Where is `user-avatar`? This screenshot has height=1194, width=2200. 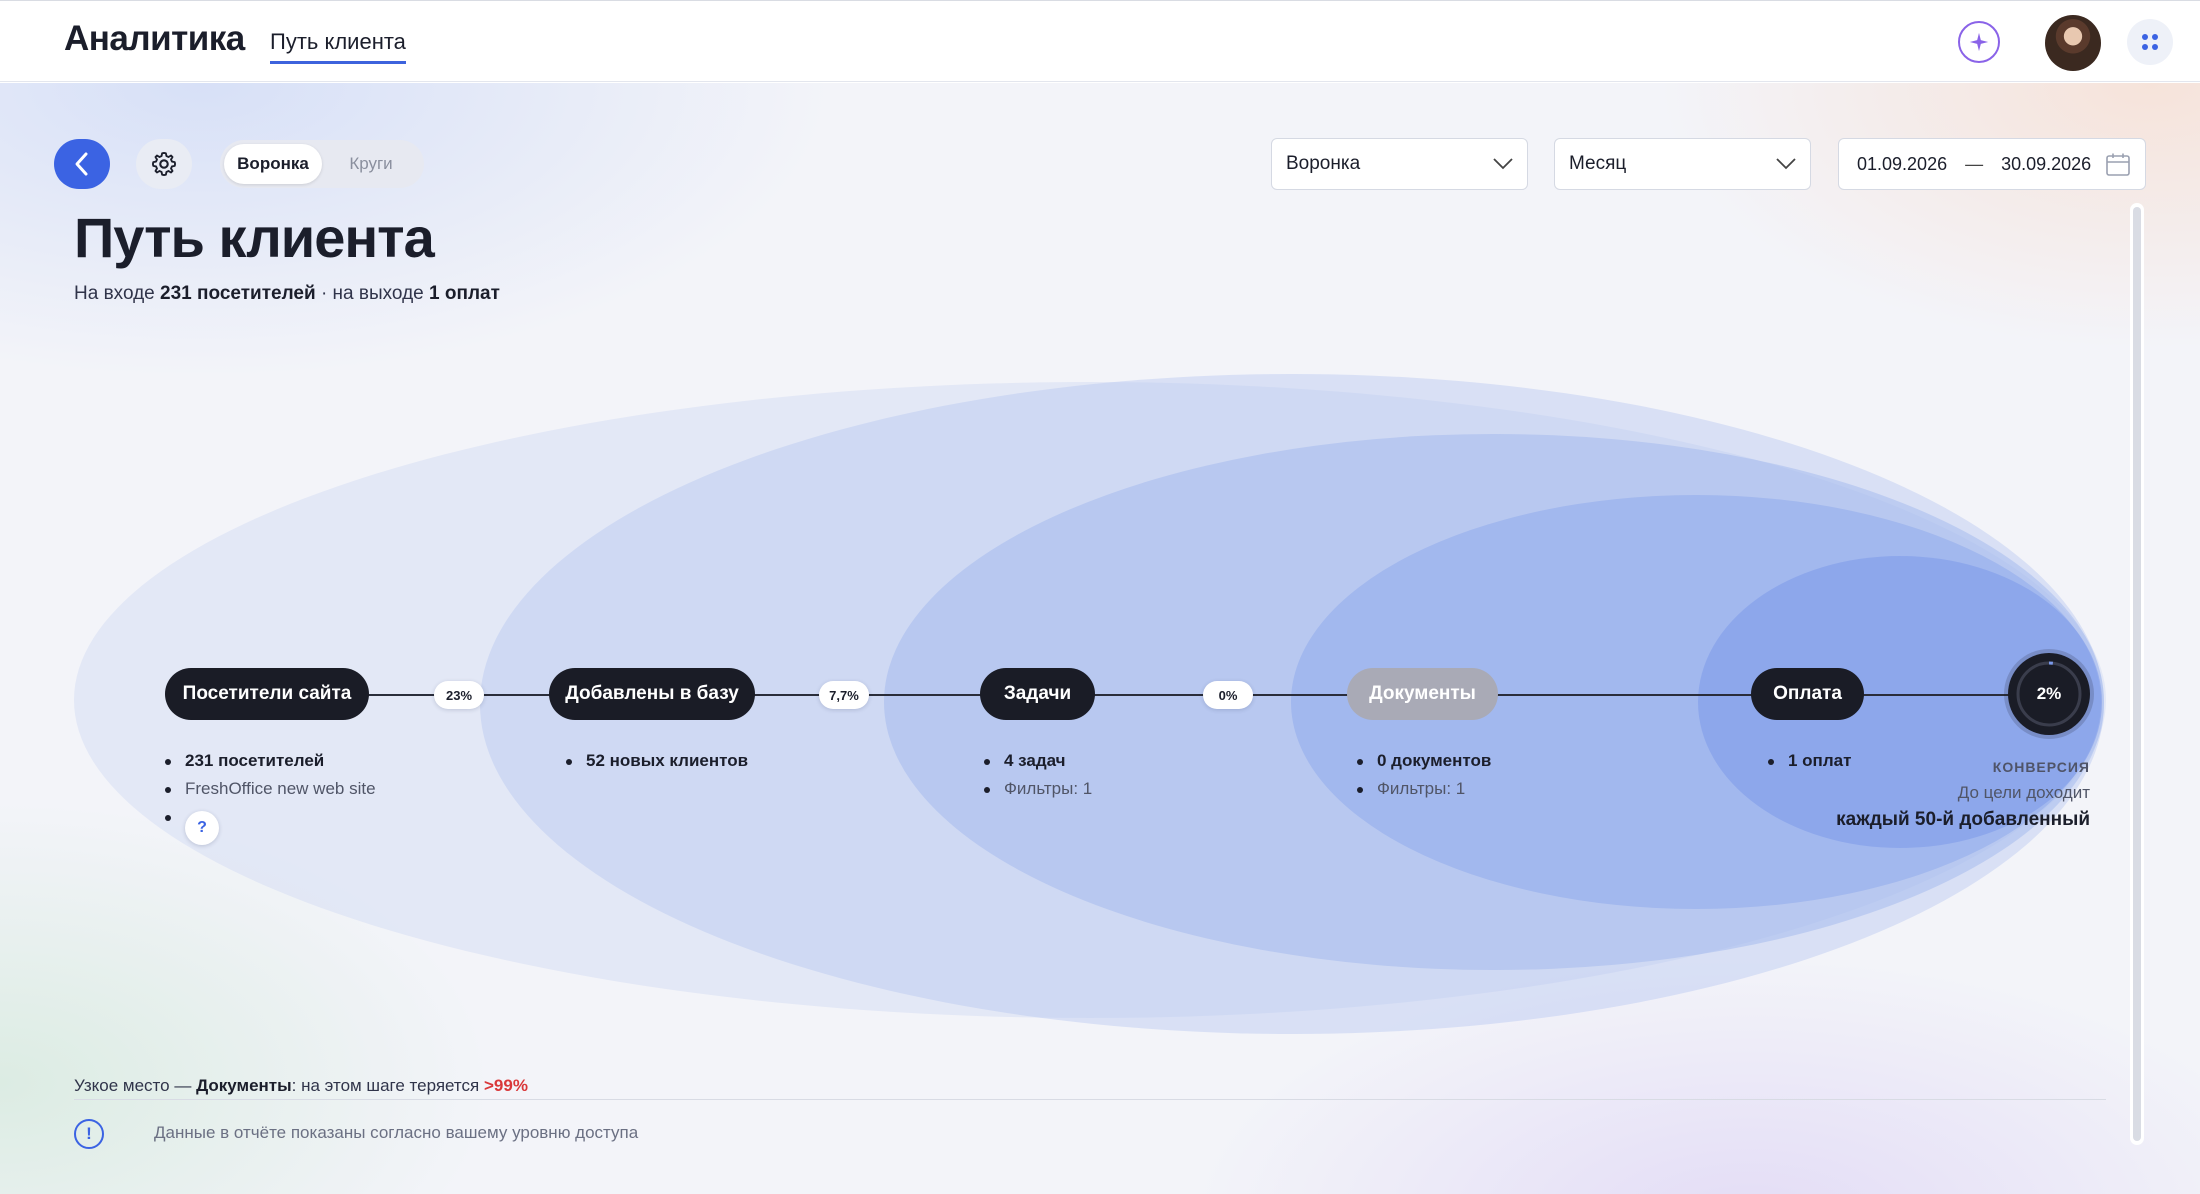
user-avatar is located at coordinates (2073, 43).